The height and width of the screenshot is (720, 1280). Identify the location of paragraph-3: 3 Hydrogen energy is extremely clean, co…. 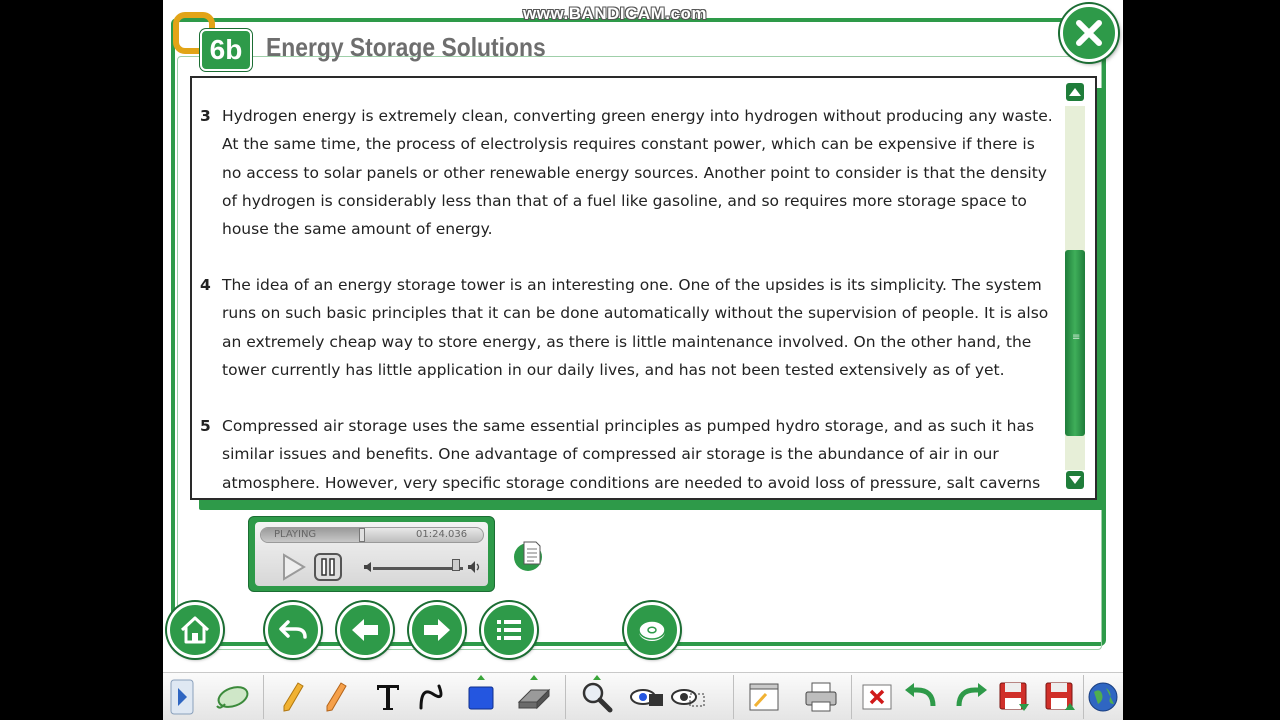
(627, 172).